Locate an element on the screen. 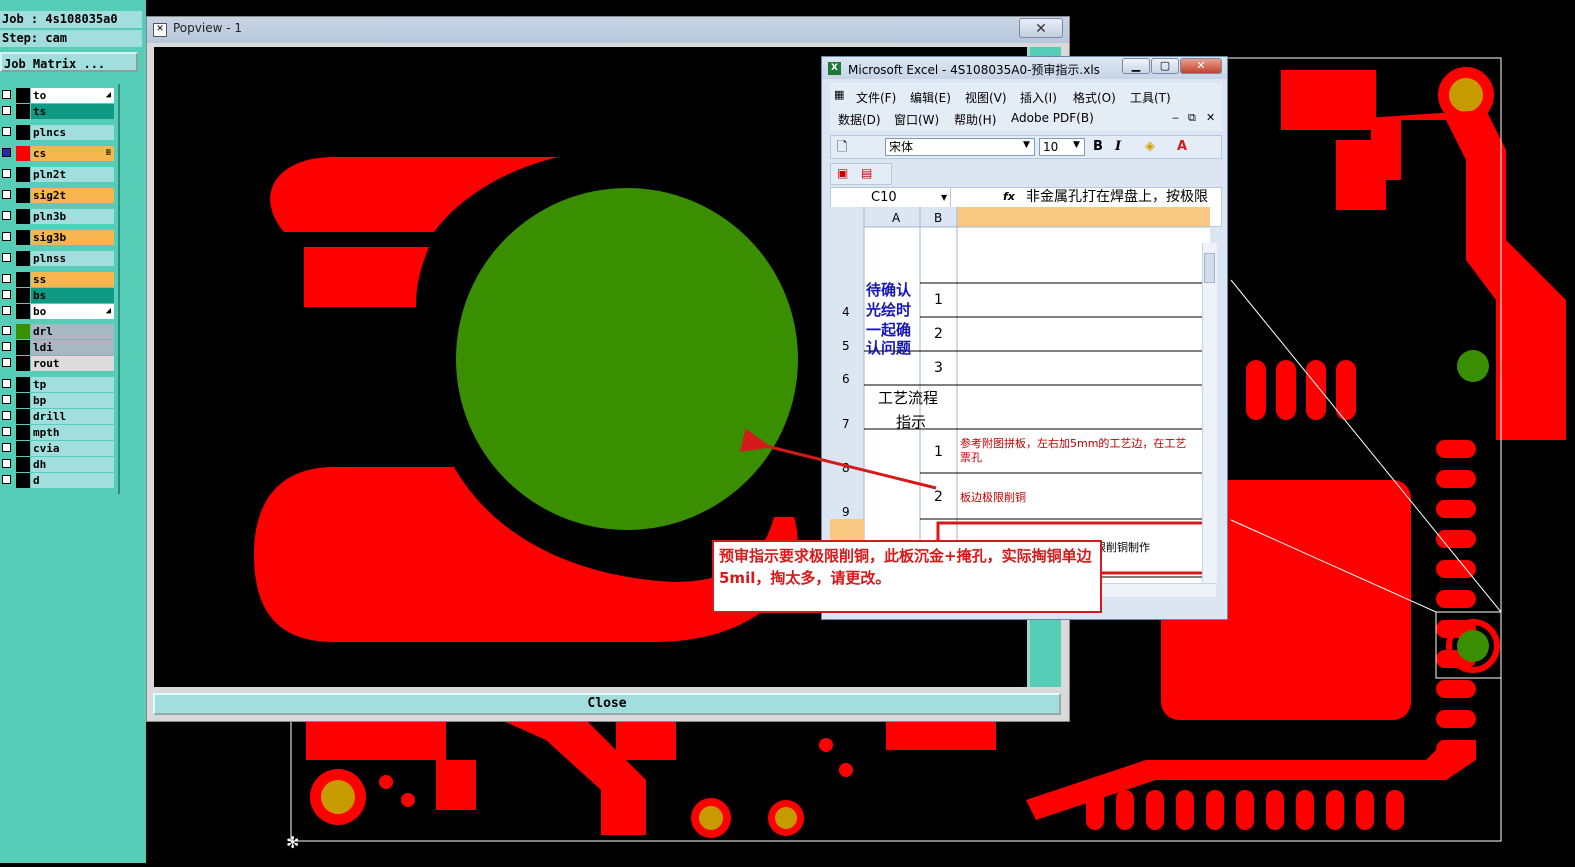 This screenshot has width=1575, height=867. layer-row-cvia: cvia is located at coordinates (58, 448).